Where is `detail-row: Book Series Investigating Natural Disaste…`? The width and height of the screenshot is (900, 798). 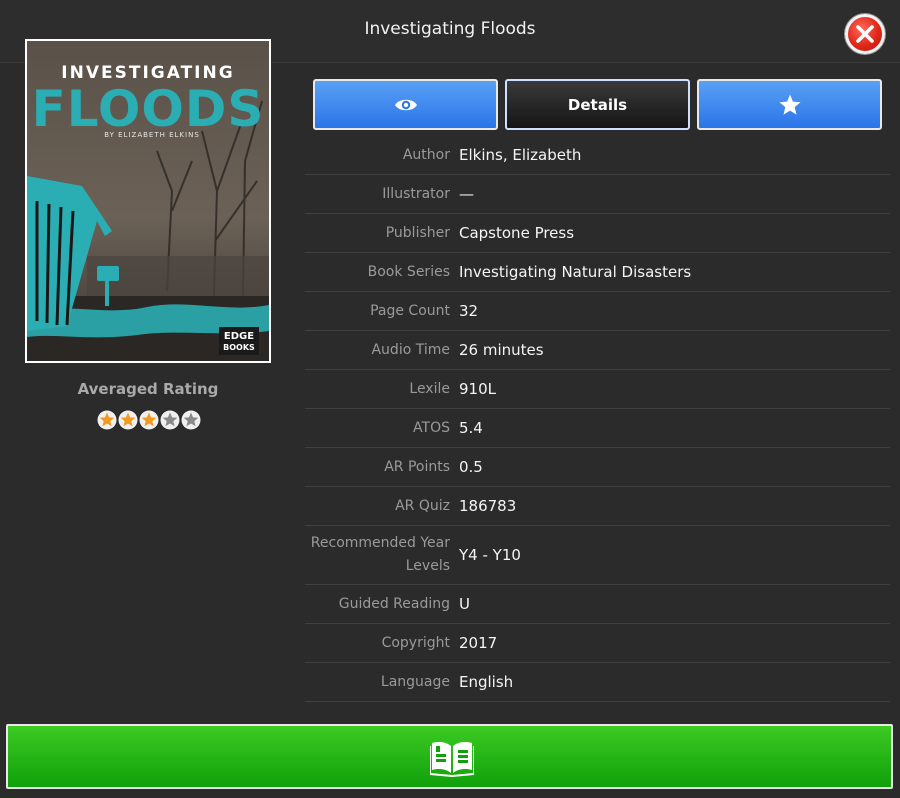 detail-row: Book Series Investigating Natural Disaste… is located at coordinates (597, 272).